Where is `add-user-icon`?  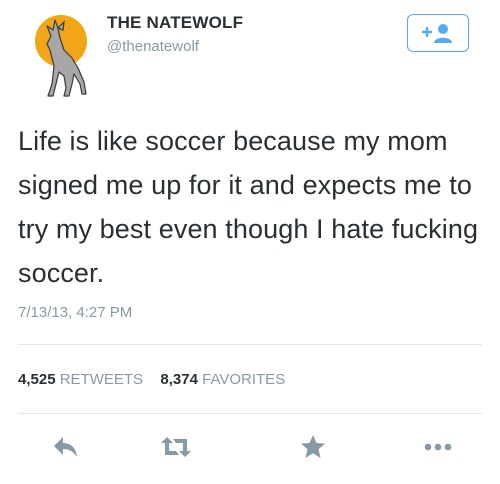 add-user-icon is located at coordinates (436, 33).